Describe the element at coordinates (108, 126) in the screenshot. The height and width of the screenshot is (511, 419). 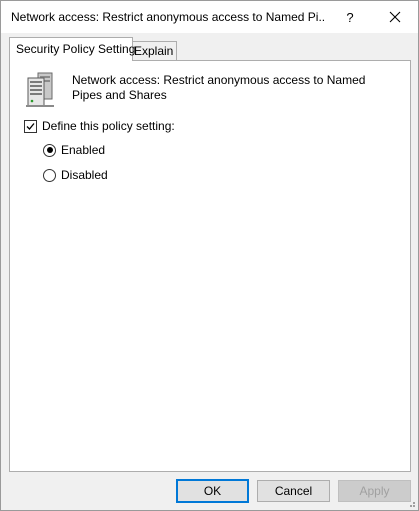
I see `define-policy-label: Define this policy setting:` at that location.